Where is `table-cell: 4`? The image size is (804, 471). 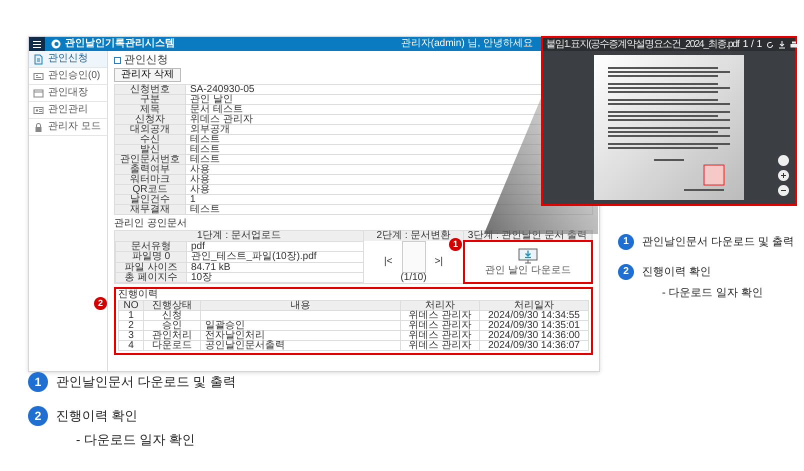
table-cell: 4 is located at coordinates (131, 345).